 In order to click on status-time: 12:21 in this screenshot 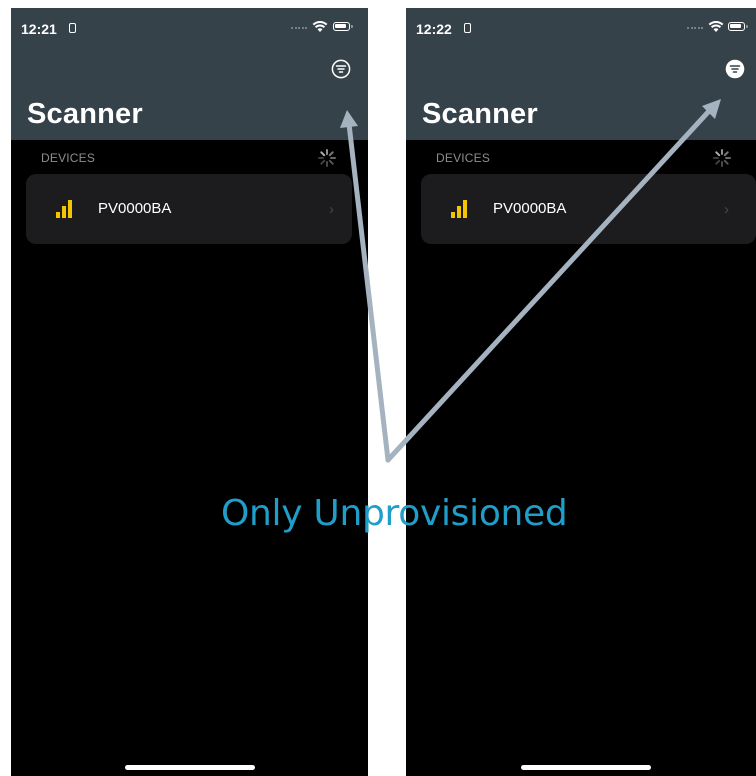, I will do `click(39, 29)`.